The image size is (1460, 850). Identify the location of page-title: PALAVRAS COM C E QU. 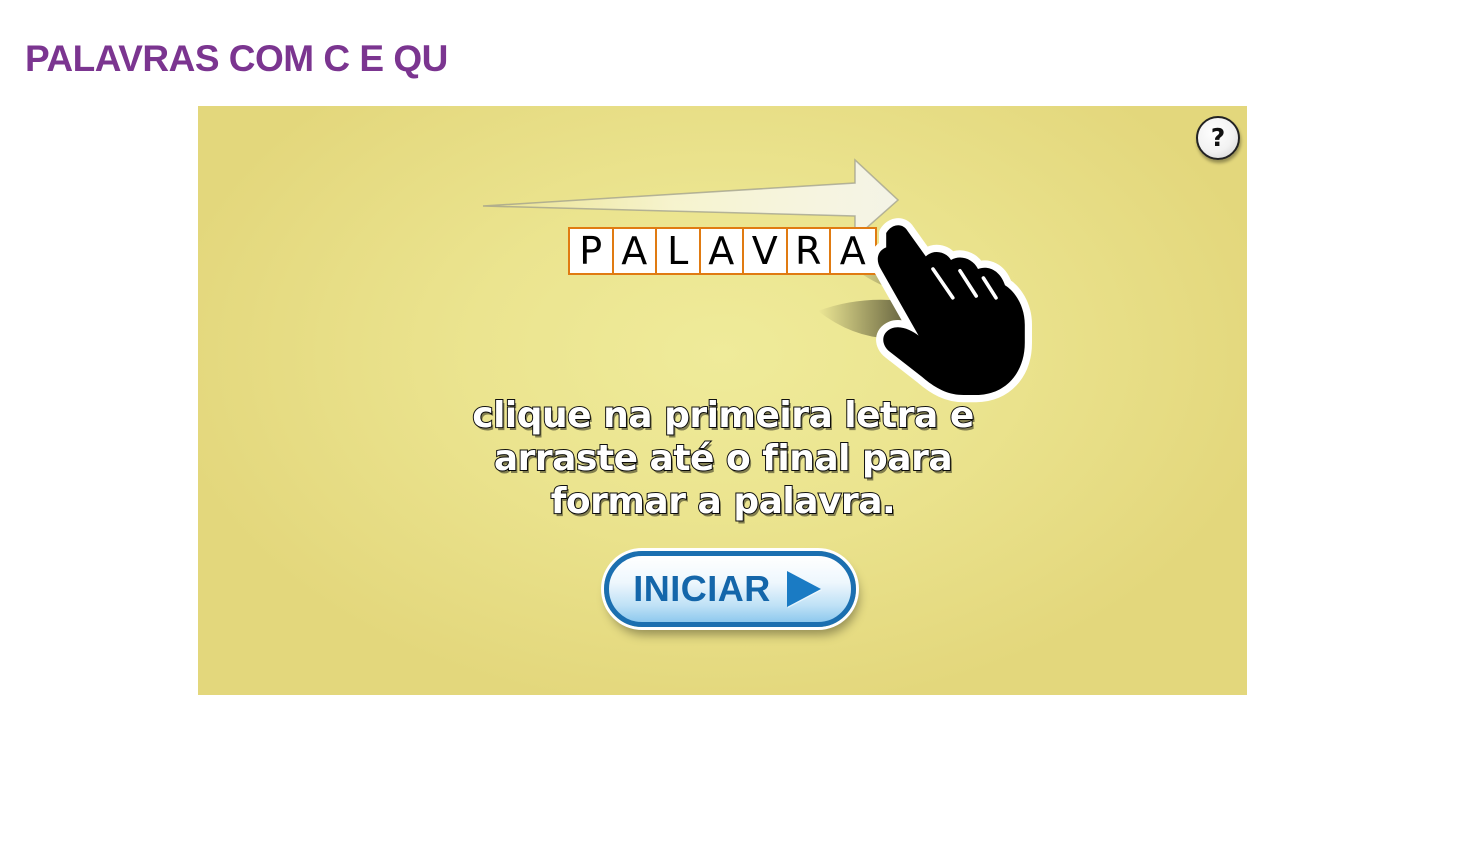
(236, 58).